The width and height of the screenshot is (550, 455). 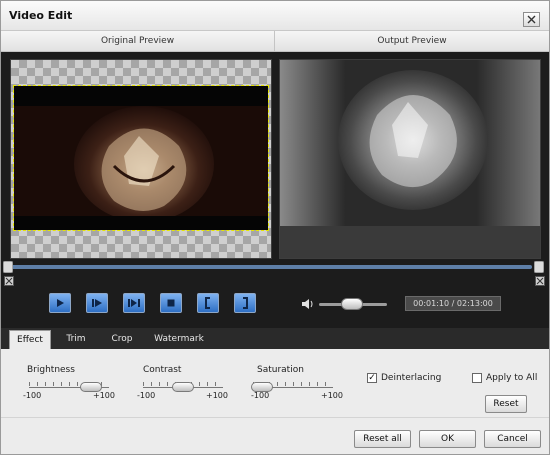 I want to click on ok-button: OK, so click(x=447, y=439).